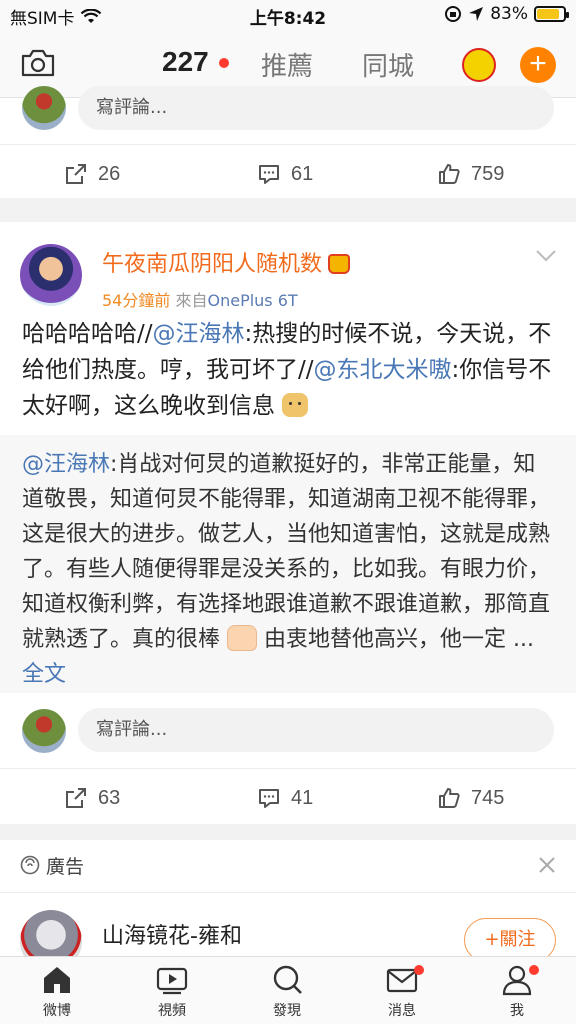 This screenshot has width=576, height=1024. Describe the element at coordinates (547, 865) in the screenshot. I see `close-icon` at that location.